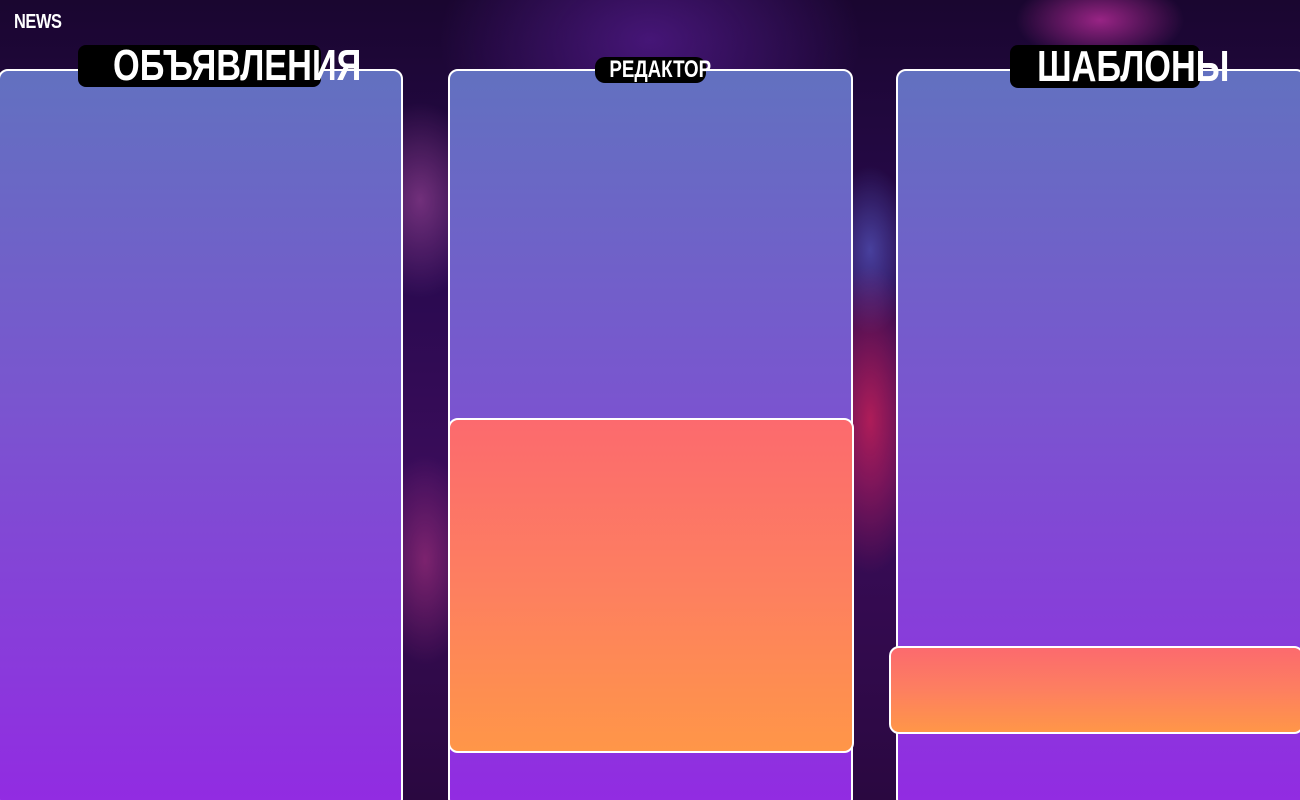 The image size is (1300, 800). Describe the element at coordinates (1094, 690) in the screenshot. I see `template-highlight-item` at that location.